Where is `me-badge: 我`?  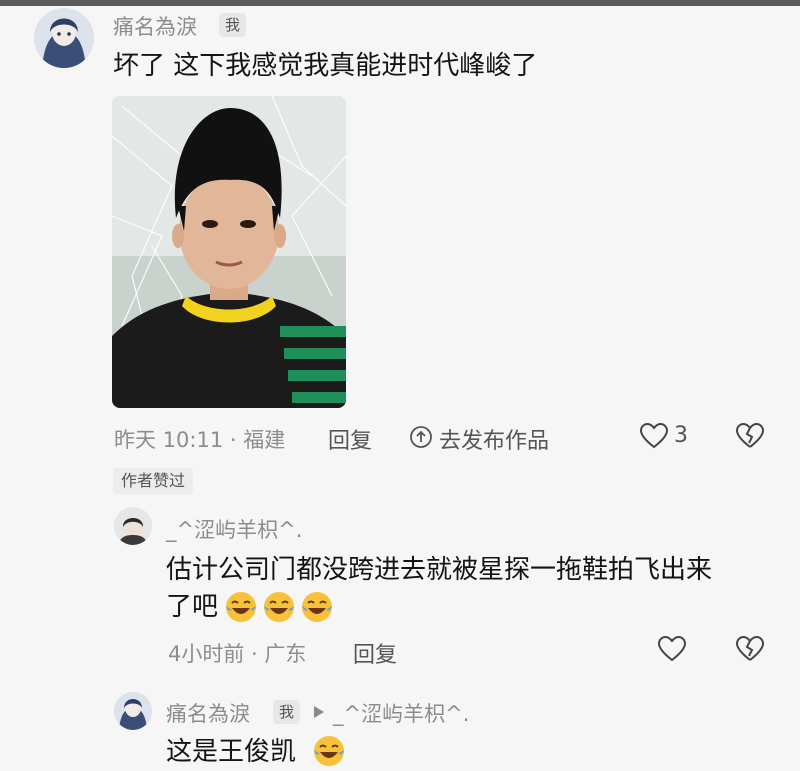
me-badge: 我 is located at coordinates (233, 25).